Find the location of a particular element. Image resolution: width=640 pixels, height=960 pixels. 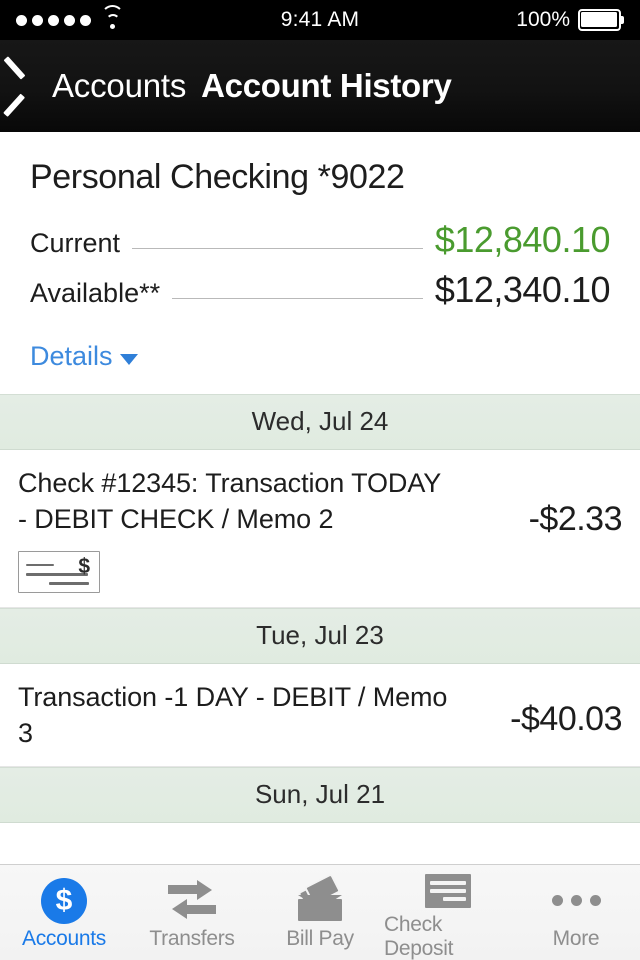

ellipsis-icon is located at coordinates (576, 900).